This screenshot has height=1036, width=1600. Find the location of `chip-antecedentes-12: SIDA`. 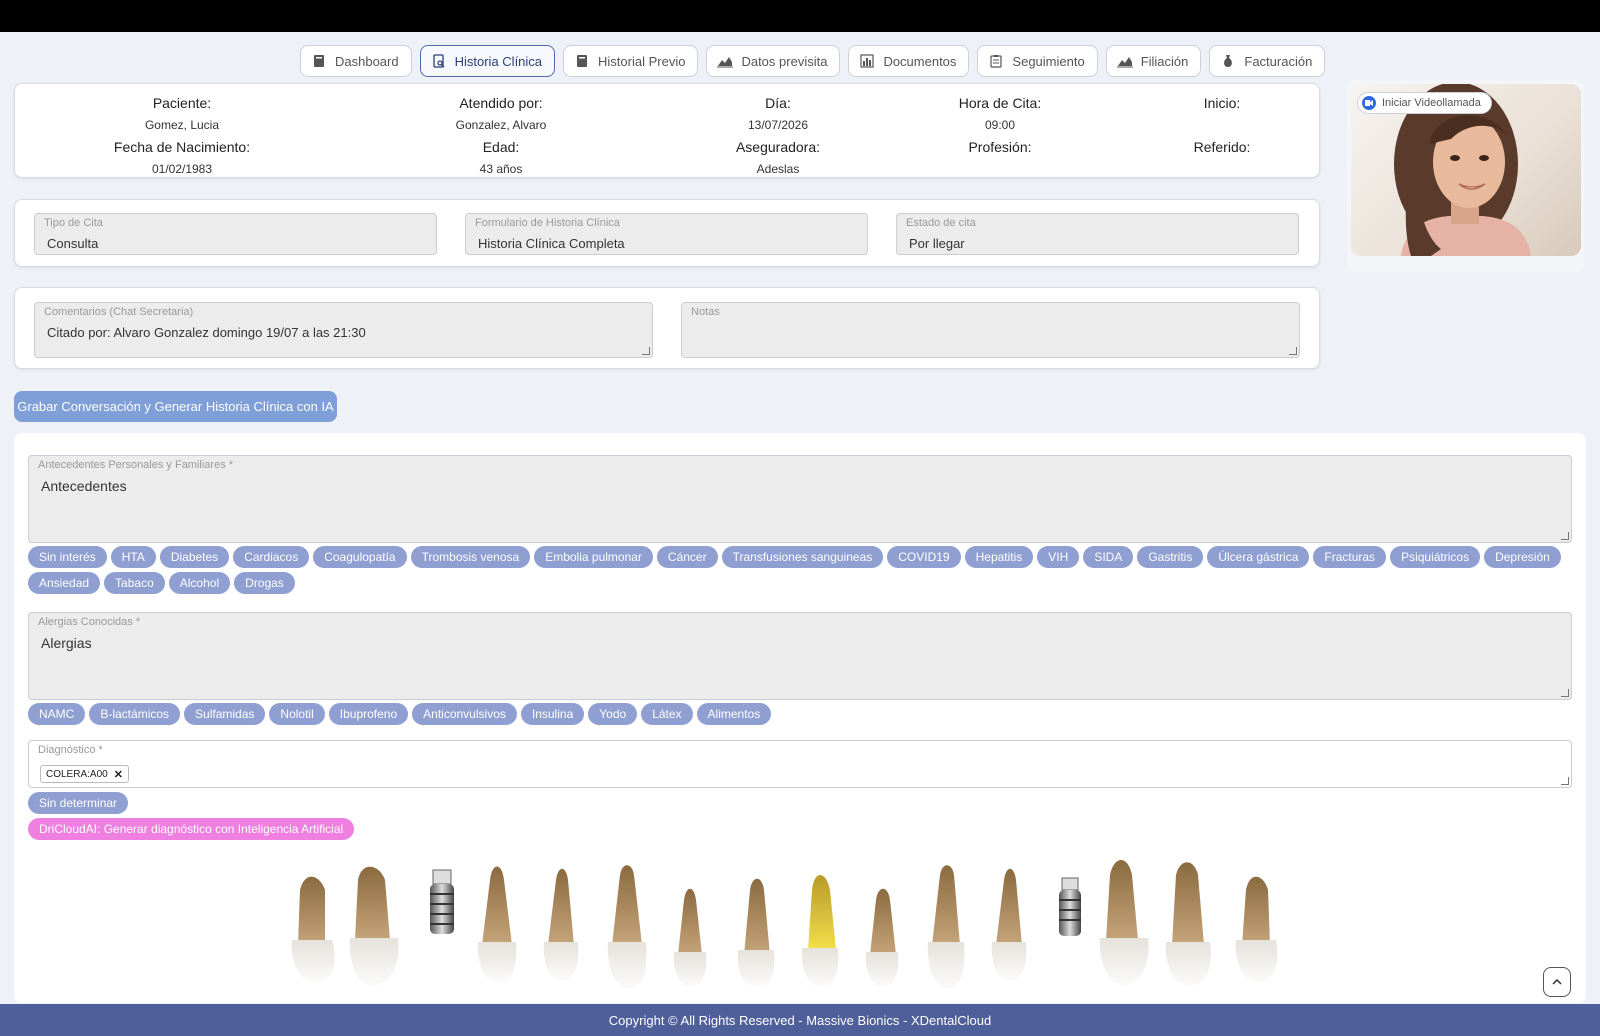

chip-antecedentes-12: SIDA is located at coordinates (1108, 557).